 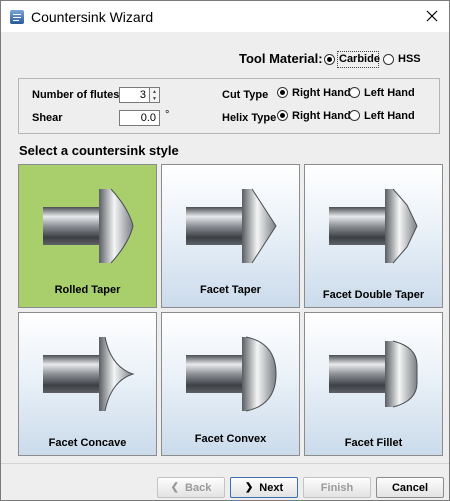 I want to click on cut-left-hand-label: Left Hand, so click(x=389, y=93).